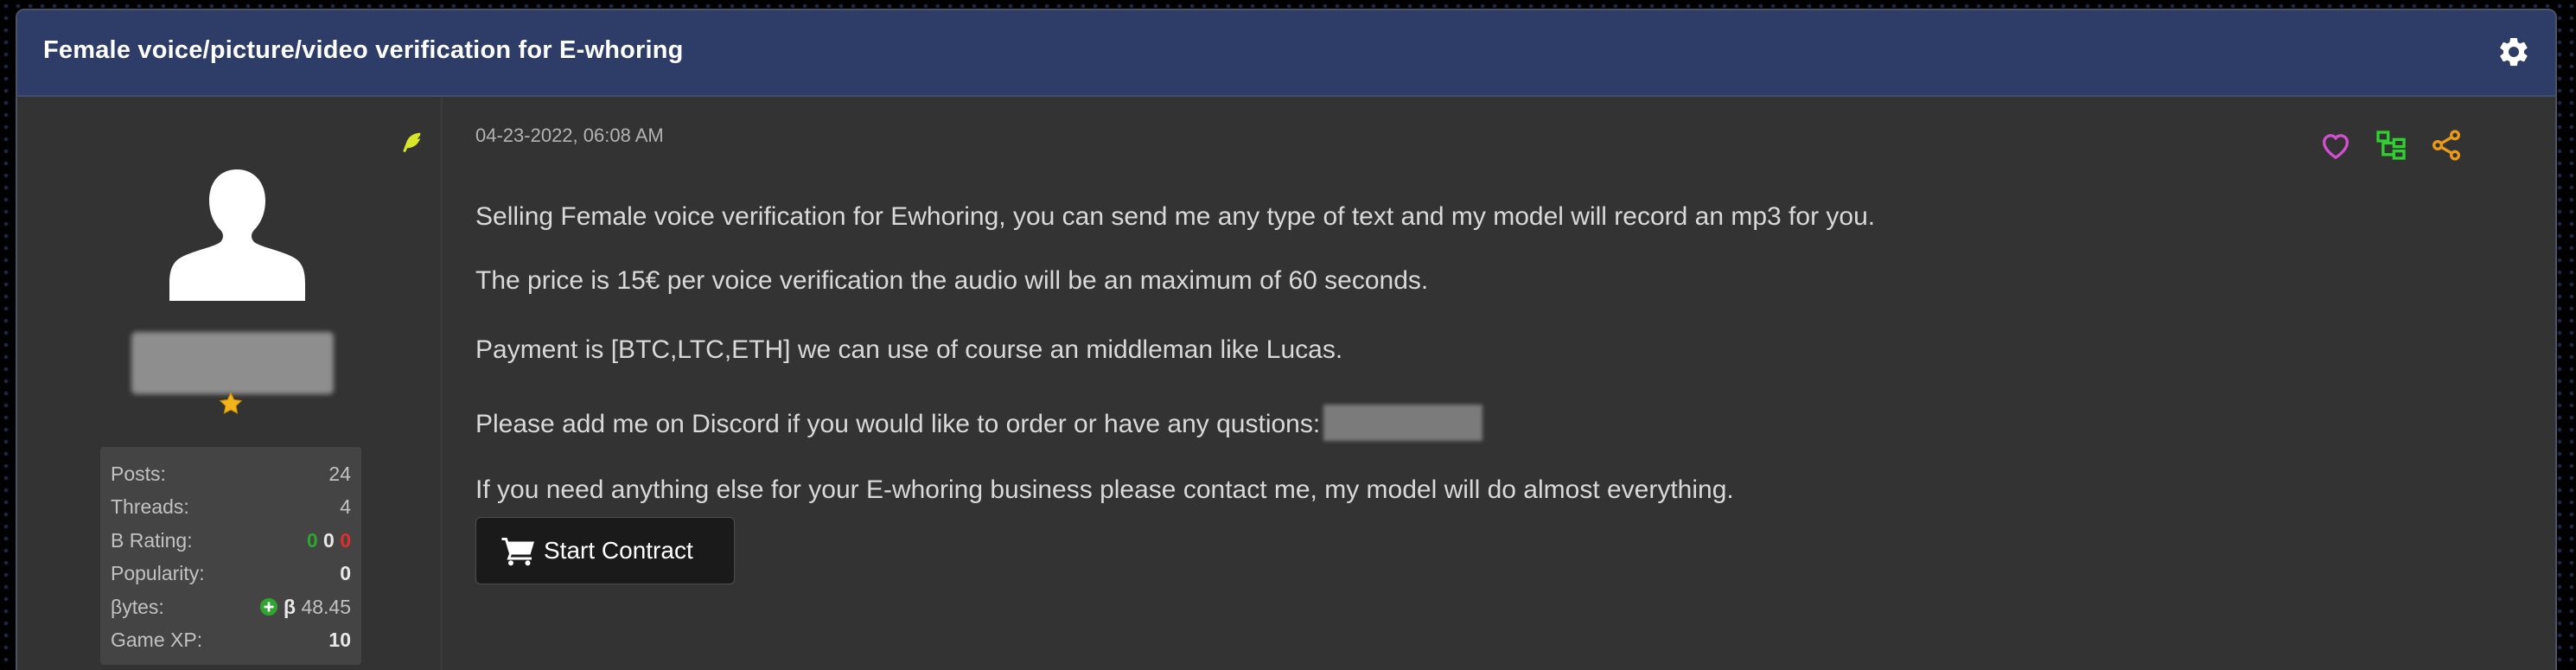 This screenshot has height=670, width=2576. What do you see at coordinates (231, 404) in the screenshot?
I see `star-icon` at bounding box center [231, 404].